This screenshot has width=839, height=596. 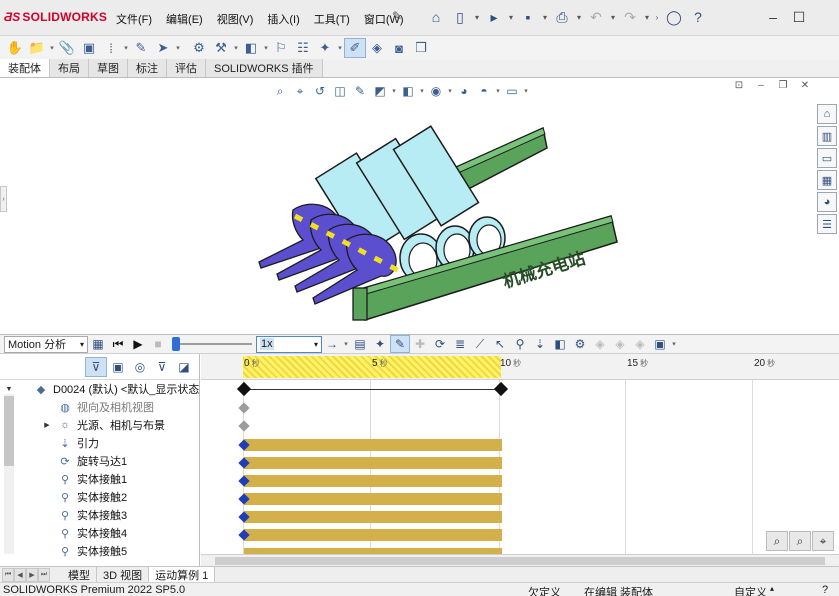 What do you see at coordinates (108, 68) in the screenshot?
I see `tab-sketch: 草图` at bounding box center [108, 68].